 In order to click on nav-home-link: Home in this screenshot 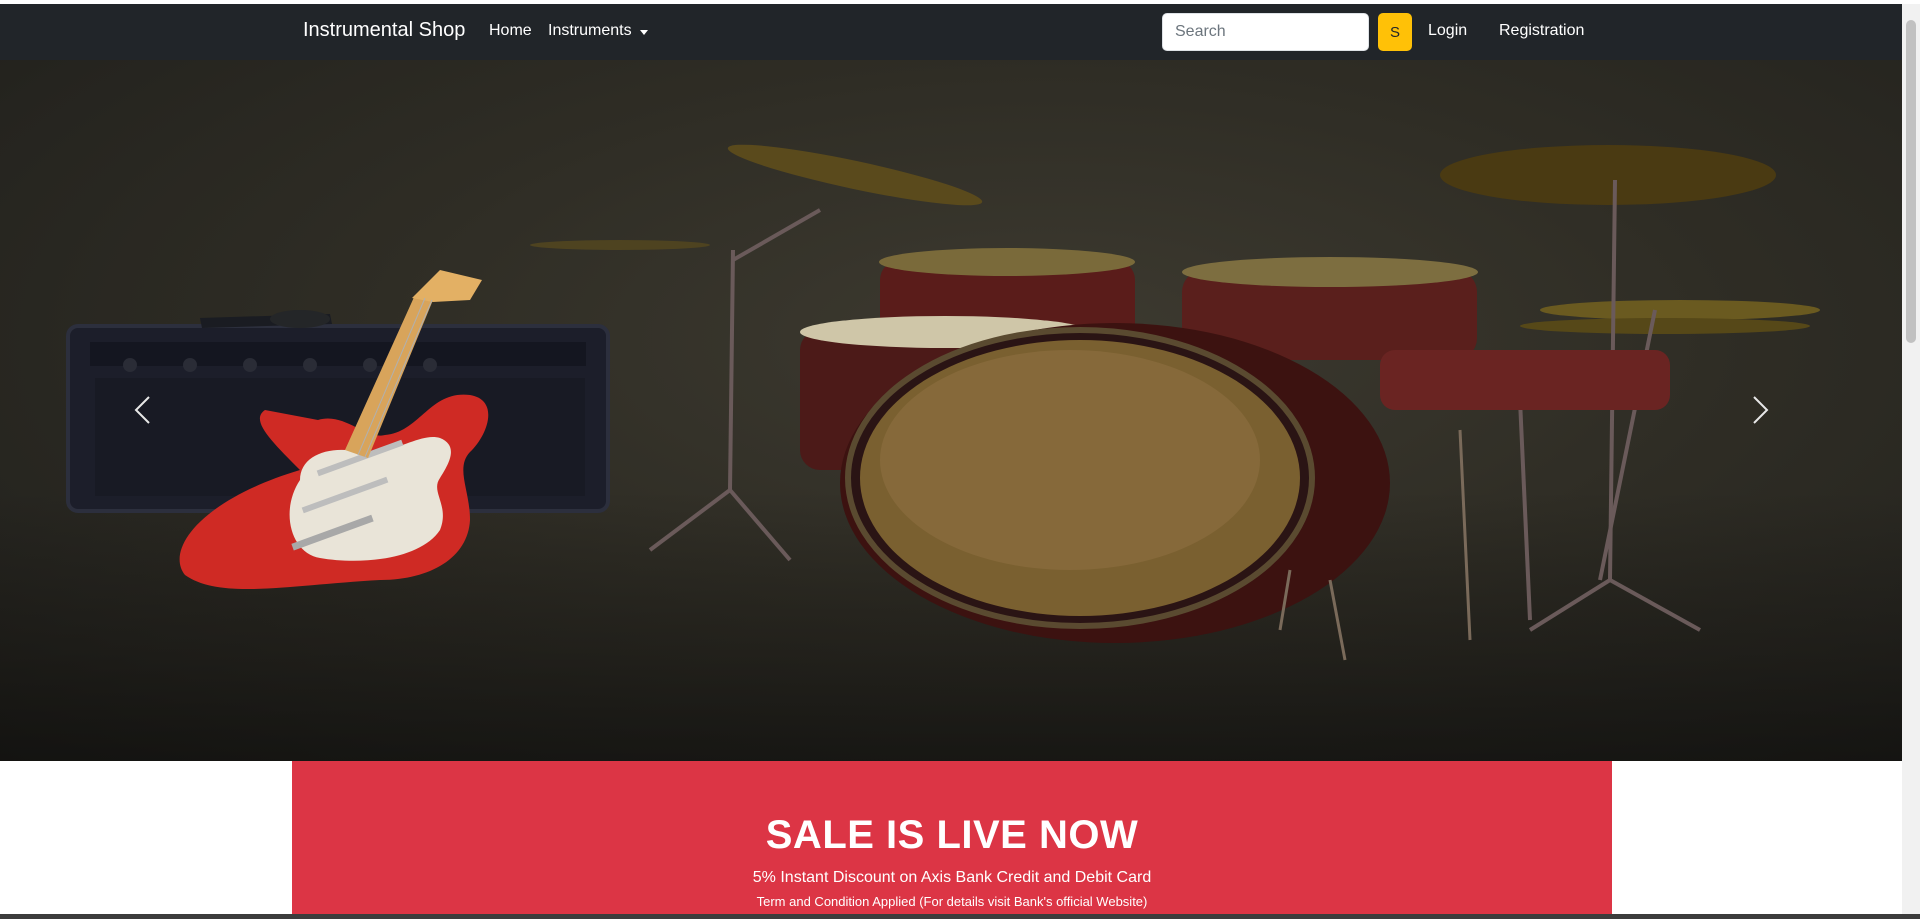, I will do `click(510, 31)`.